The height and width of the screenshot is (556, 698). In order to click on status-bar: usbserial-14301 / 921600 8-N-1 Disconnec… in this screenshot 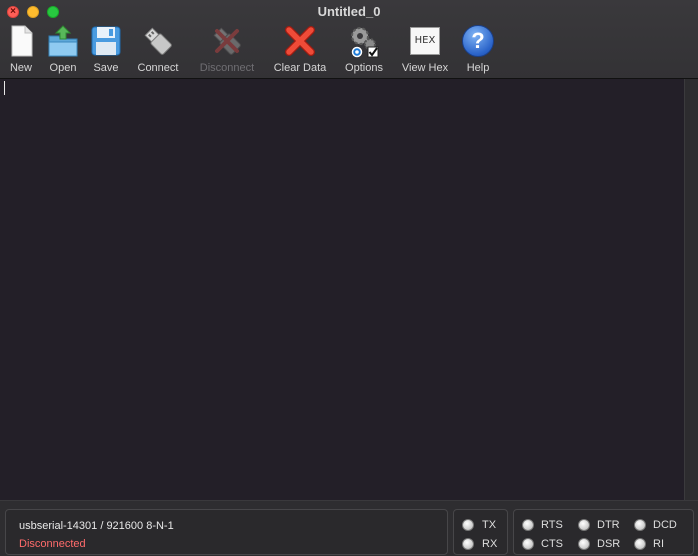, I will do `click(349, 528)`.